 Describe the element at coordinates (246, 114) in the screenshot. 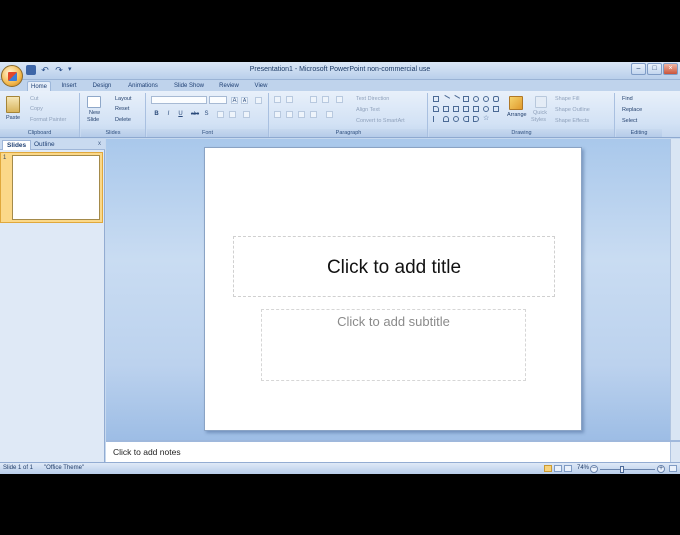

I see `font-color-icon` at that location.